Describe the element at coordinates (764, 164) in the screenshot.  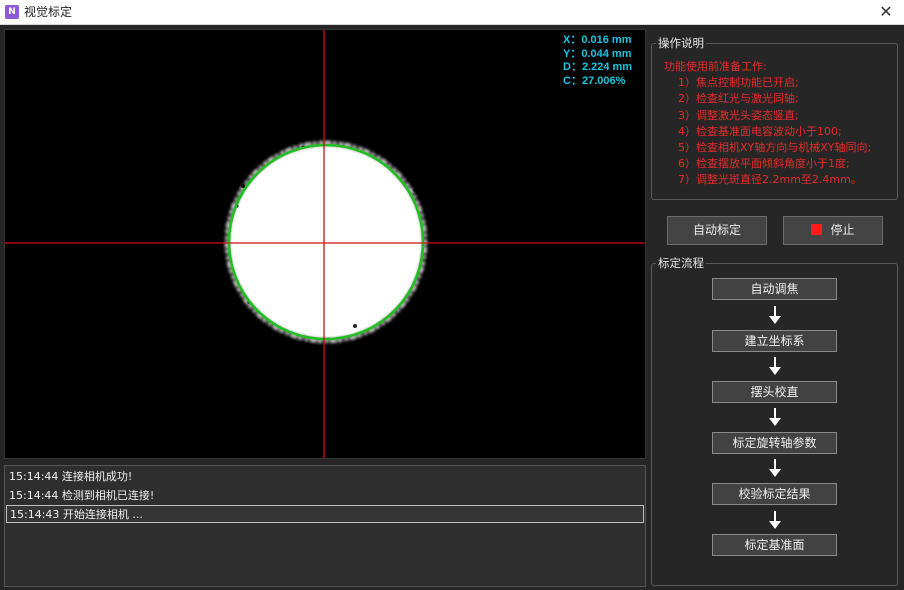
I see `instruction-step: 6）检查摆放平面倾斜角度小于1度;` at that location.